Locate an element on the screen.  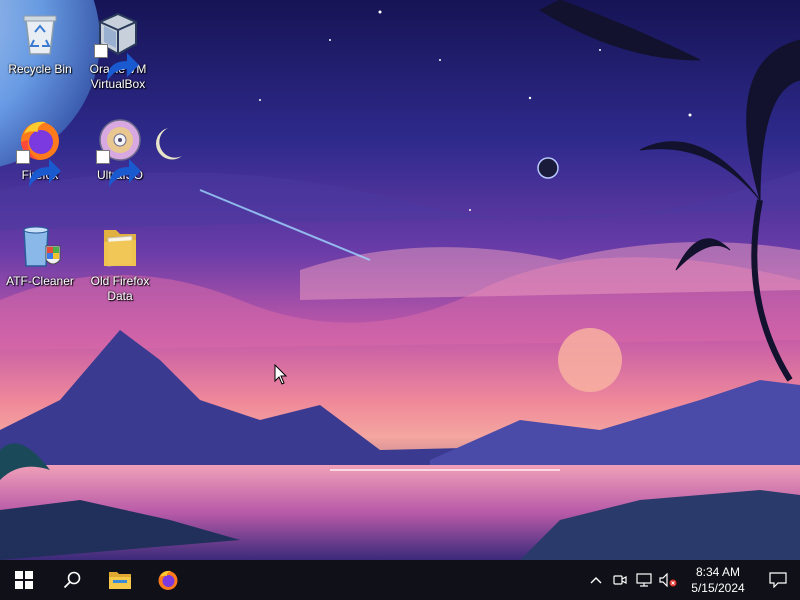
ultraiso-disc-icon is located at coordinates (120, 151).